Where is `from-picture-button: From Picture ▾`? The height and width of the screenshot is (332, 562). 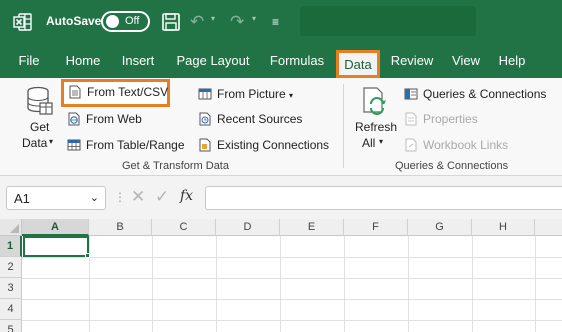 from-picture-button: From Picture ▾ is located at coordinates (245, 94).